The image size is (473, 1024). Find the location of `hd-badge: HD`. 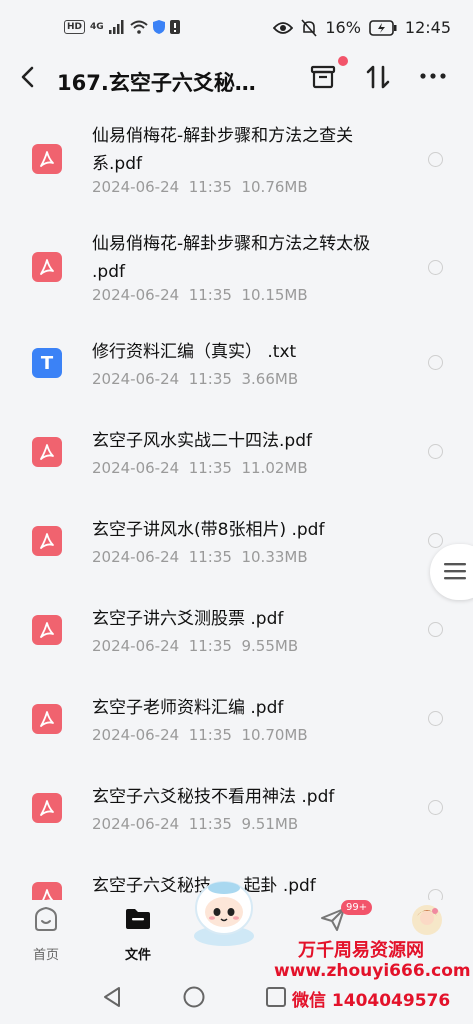

hd-badge: HD is located at coordinates (75, 27).